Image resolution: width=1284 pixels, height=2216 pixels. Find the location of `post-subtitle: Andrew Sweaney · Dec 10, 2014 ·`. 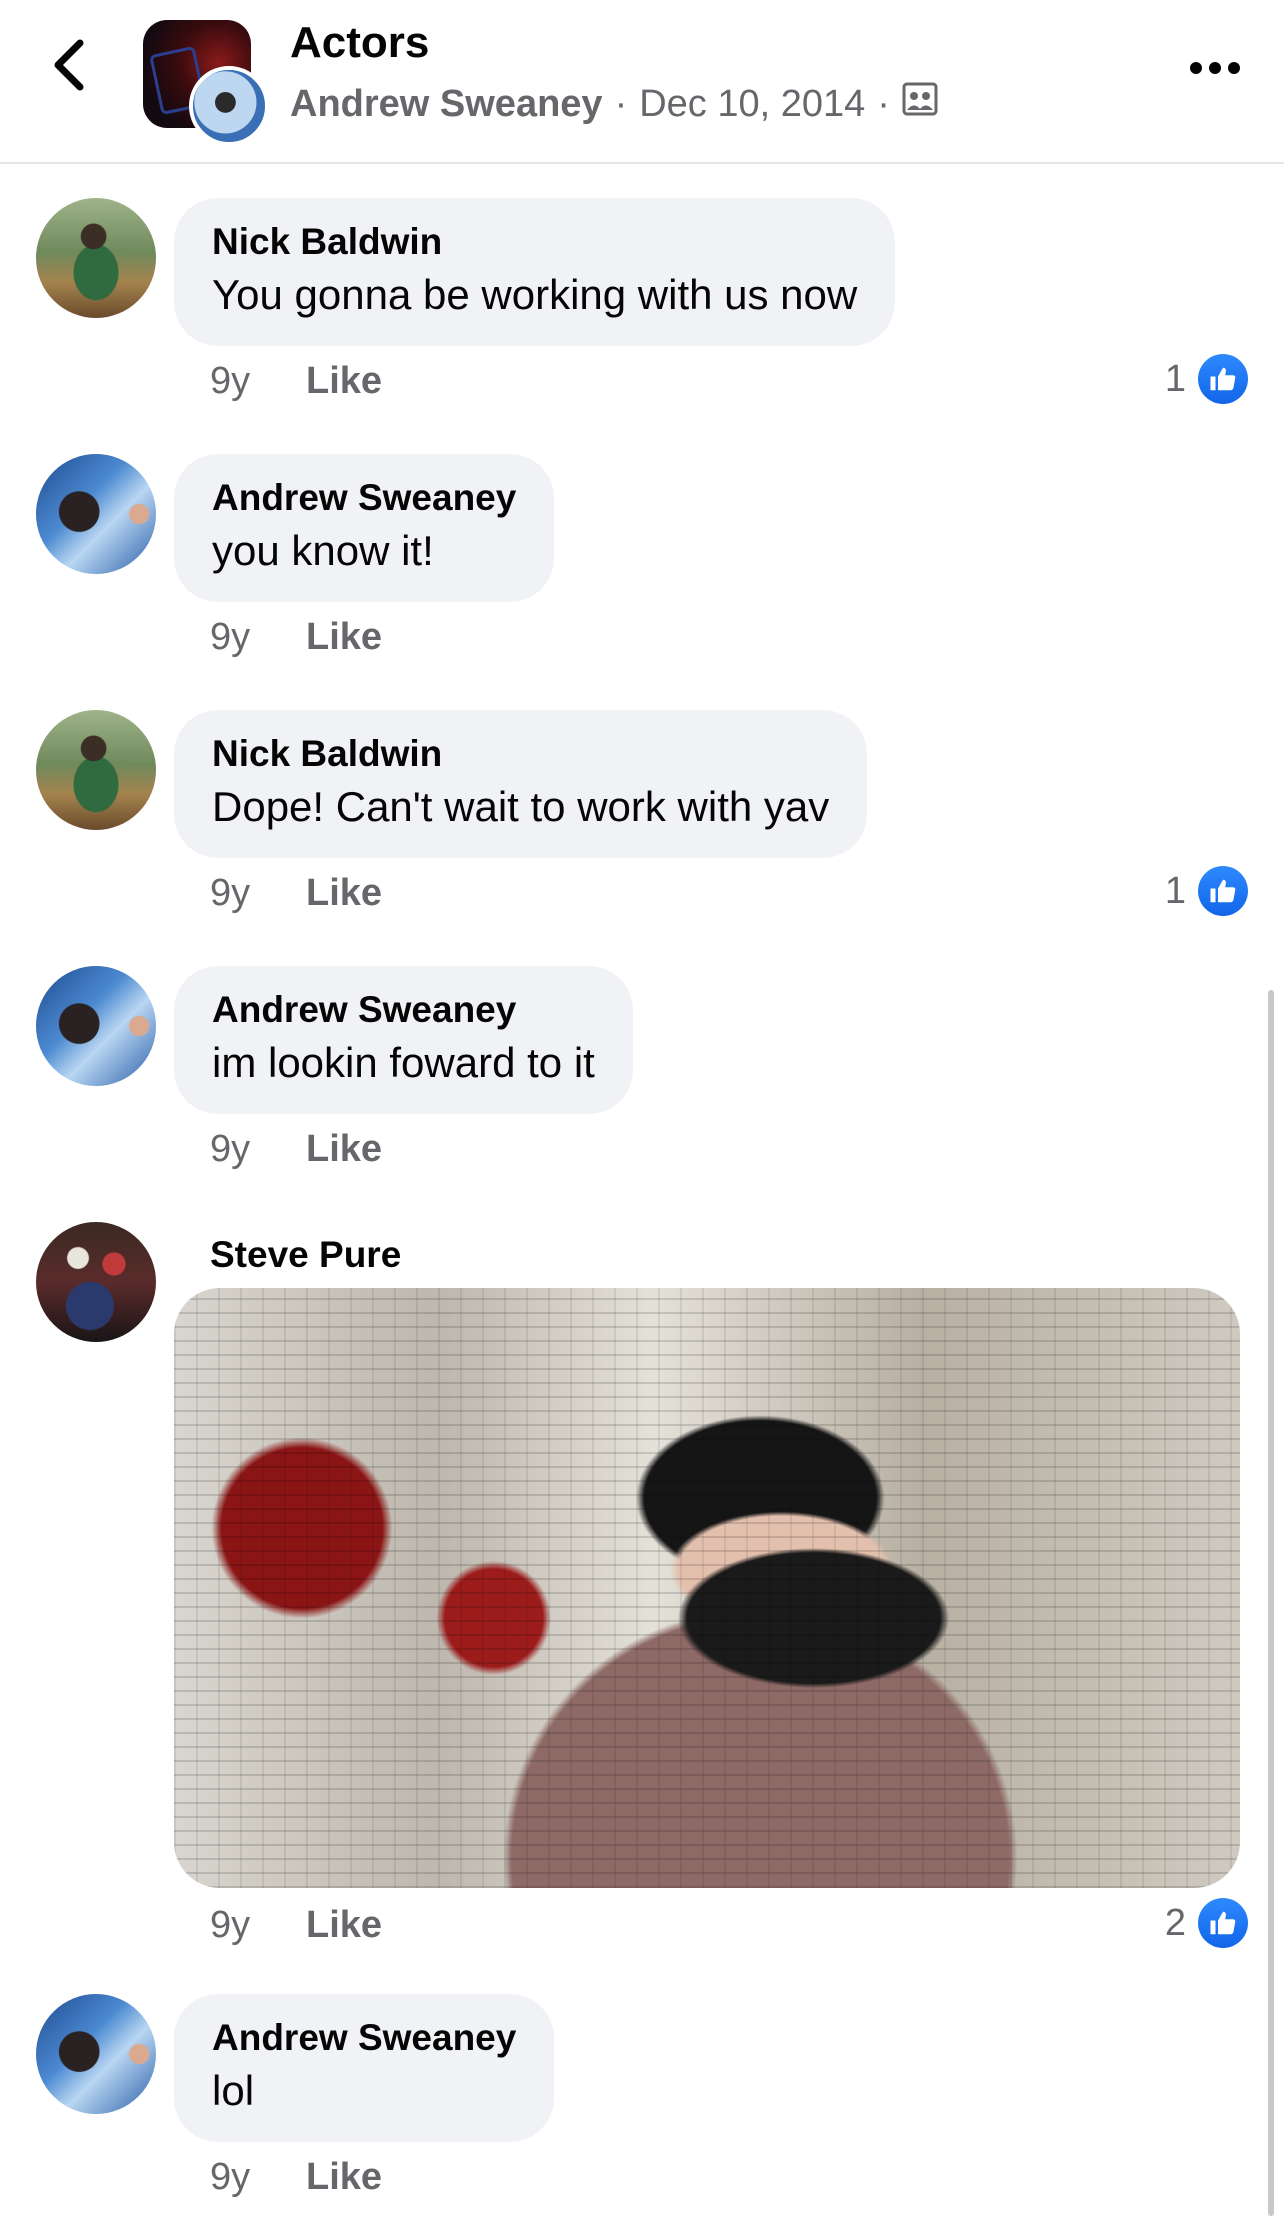

post-subtitle: Andrew Sweaney · Dec 10, 2014 · is located at coordinates (614, 104).